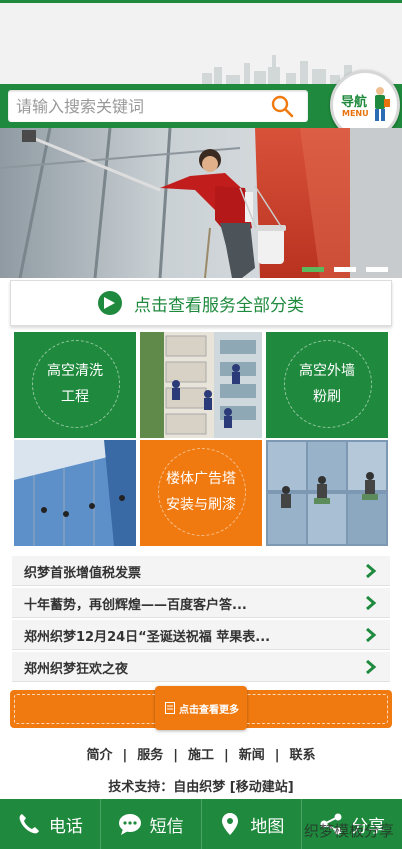  I want to click on map-button: 地图, so click(252, 824).